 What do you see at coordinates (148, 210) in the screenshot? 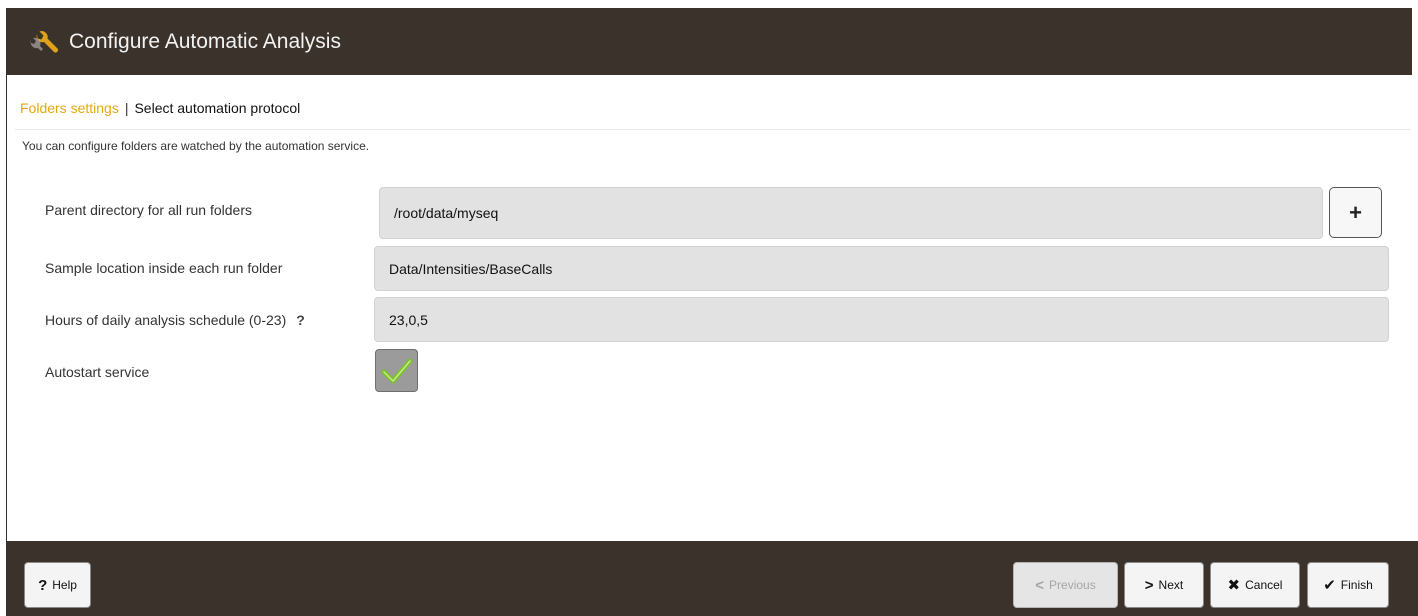
I see `parent-directory-label: Parent directory for all run folders` at bounding box center [148, 210].